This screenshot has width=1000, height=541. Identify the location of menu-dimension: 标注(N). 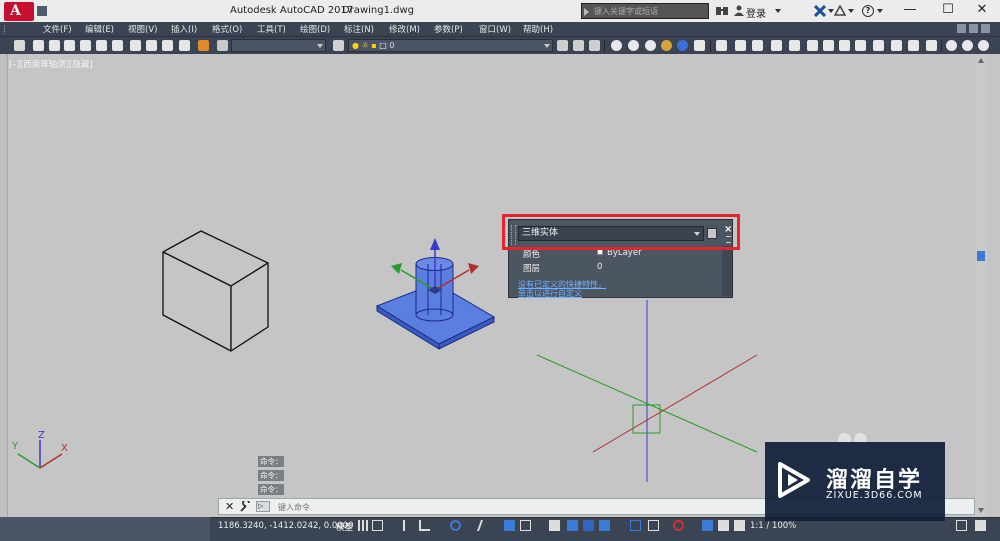
(359, 29).